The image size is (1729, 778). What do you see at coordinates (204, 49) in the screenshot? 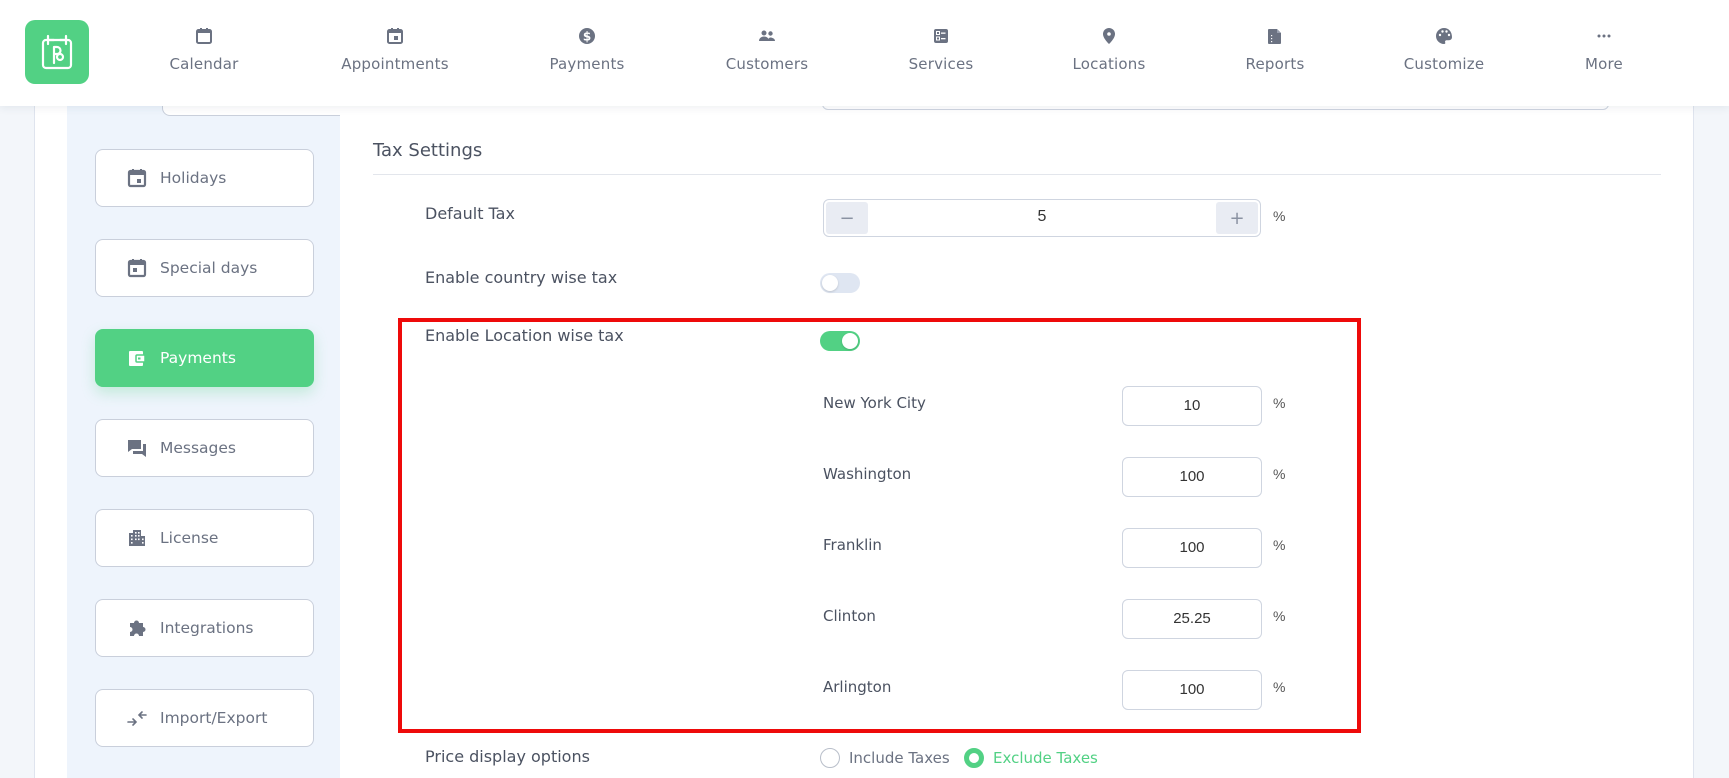
I see `nav-calendar: Calendar` at bounding box center [204, 49].